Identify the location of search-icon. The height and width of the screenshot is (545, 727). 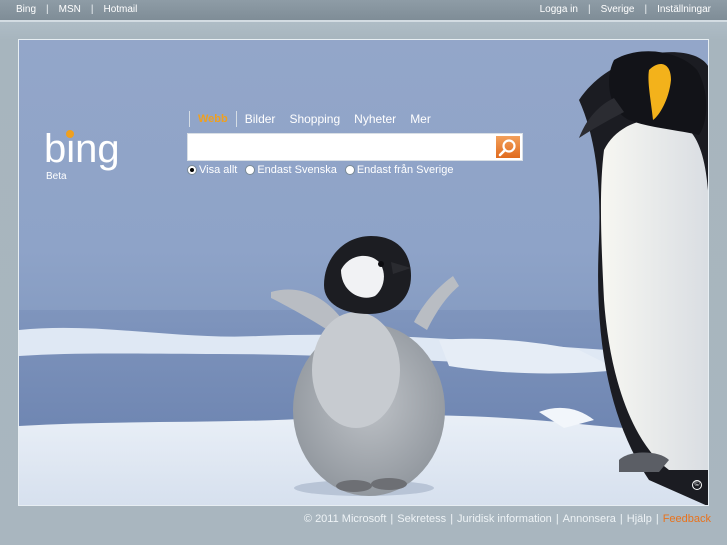
(507, 148).